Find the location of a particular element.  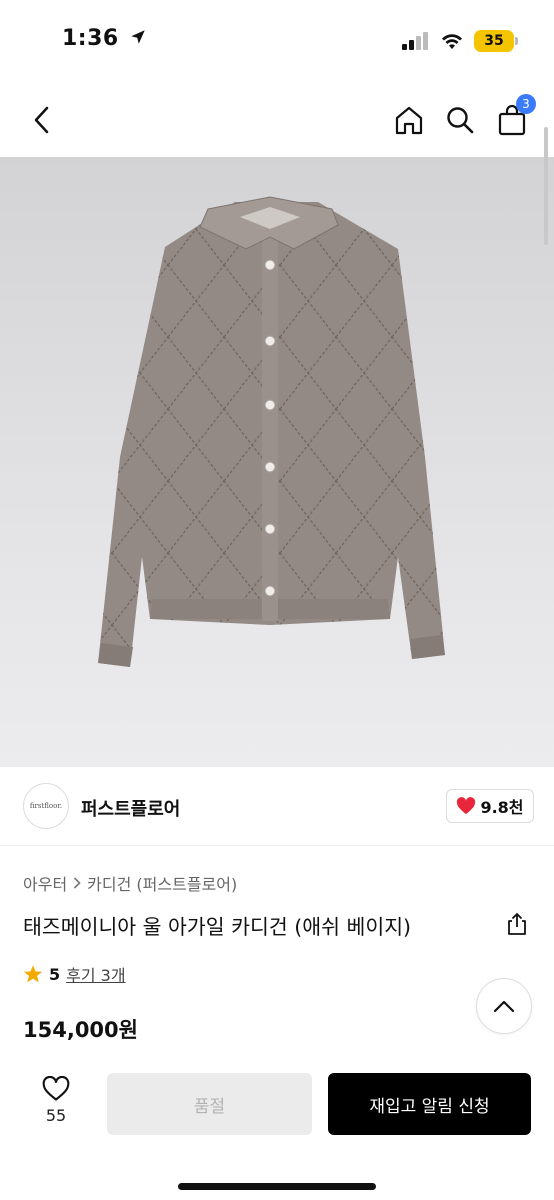

rating-row: 5 후기 3개 is located at coordinates (74, 974).